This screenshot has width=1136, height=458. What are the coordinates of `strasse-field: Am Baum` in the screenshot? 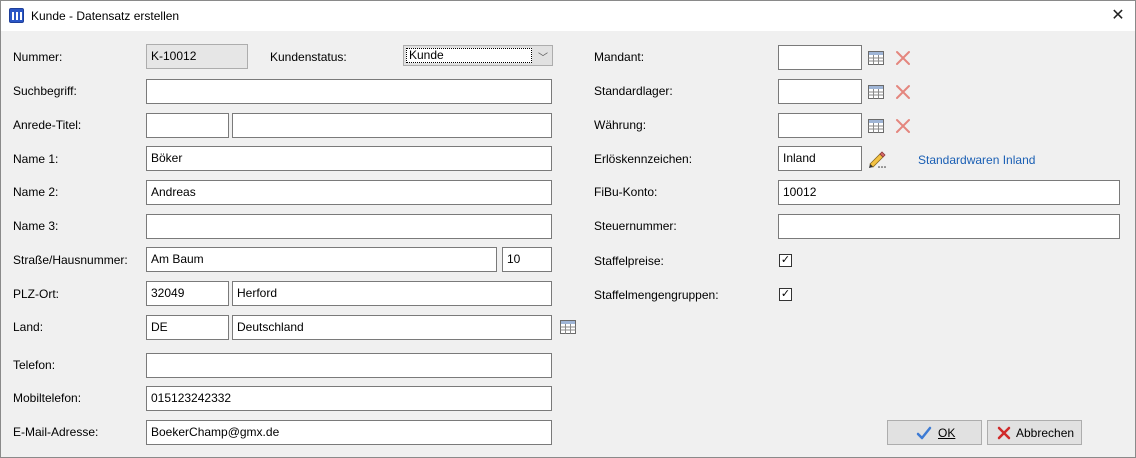 It's located at (321, 259).